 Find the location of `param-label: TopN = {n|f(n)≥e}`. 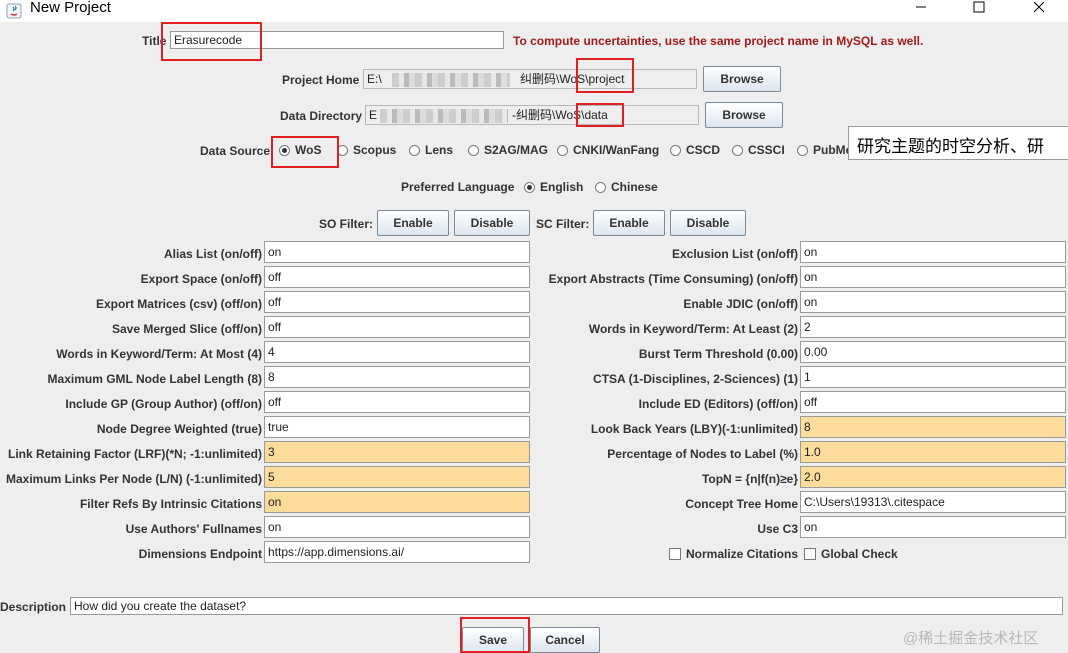

param-label: TopN = {n|f(n)≥e} is located at coordinates (749, 479).